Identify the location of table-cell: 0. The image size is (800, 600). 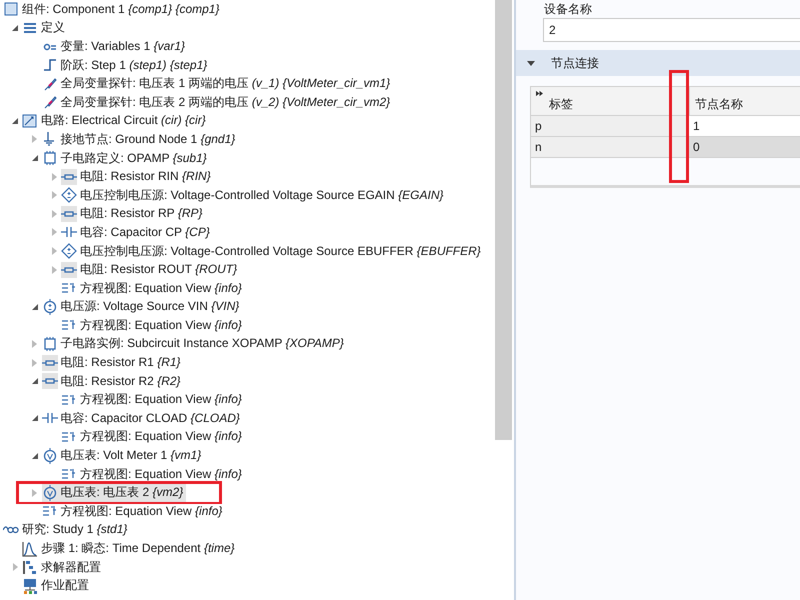
(744, 147).